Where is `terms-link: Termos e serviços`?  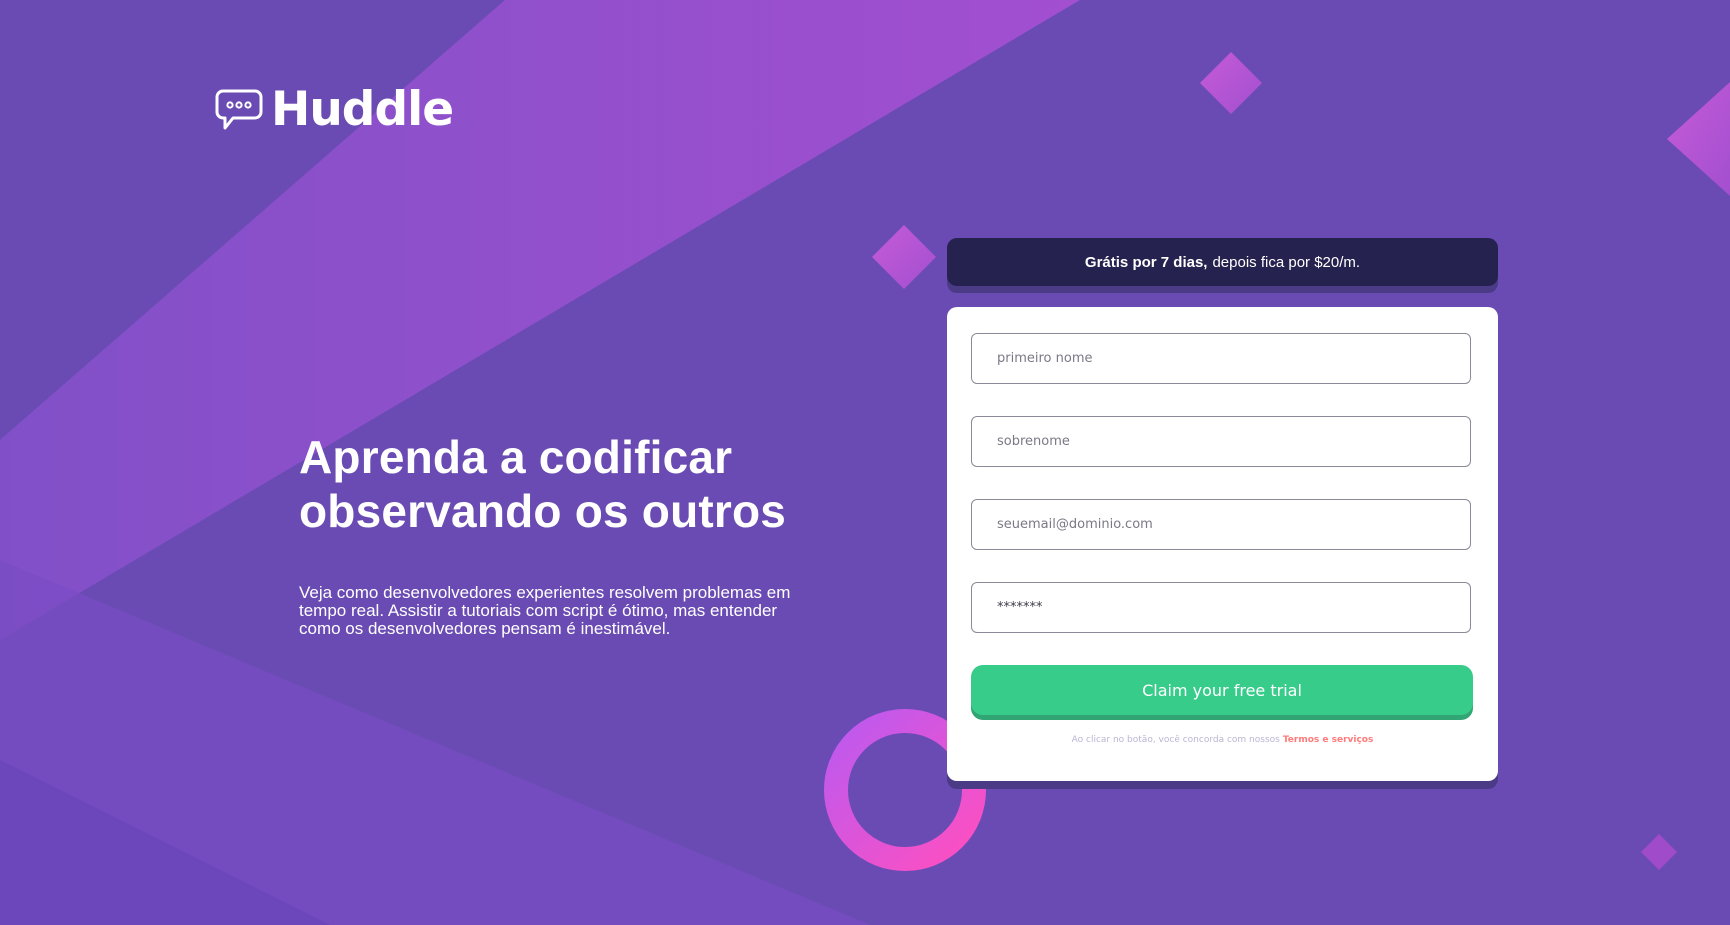
terms-link: Termos e serviços is located at coordinates (1328, 740).